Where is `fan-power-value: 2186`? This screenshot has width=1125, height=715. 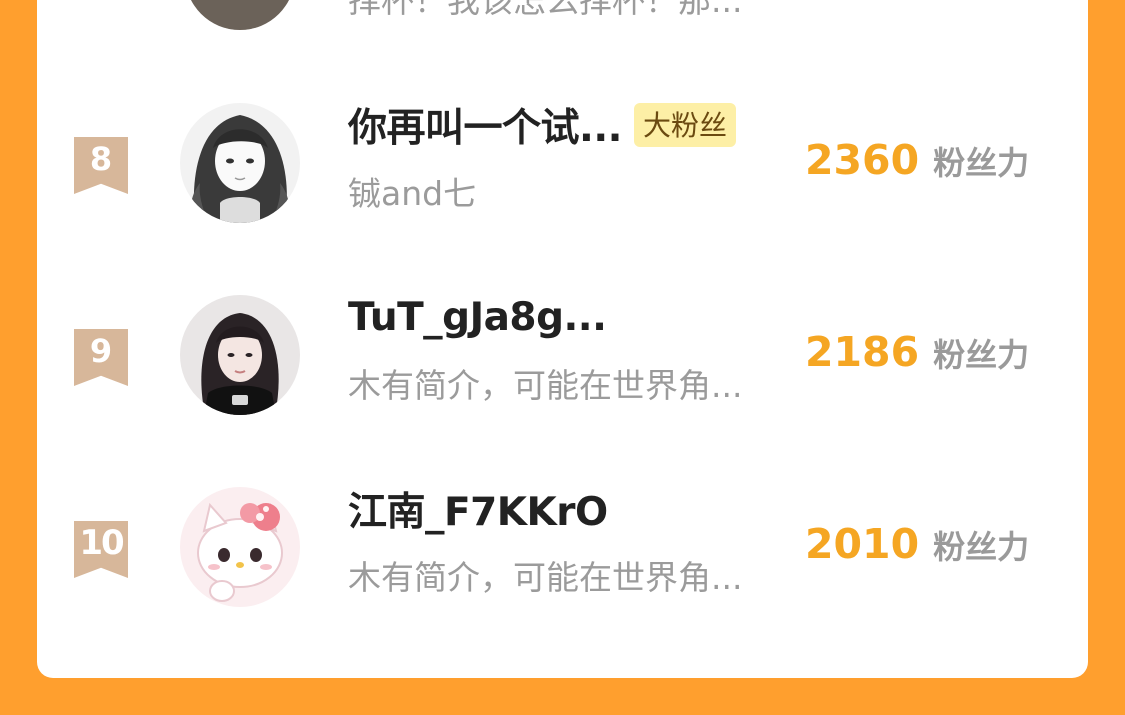 fan-power-value: 2186 is located at coordinates (862, 352).